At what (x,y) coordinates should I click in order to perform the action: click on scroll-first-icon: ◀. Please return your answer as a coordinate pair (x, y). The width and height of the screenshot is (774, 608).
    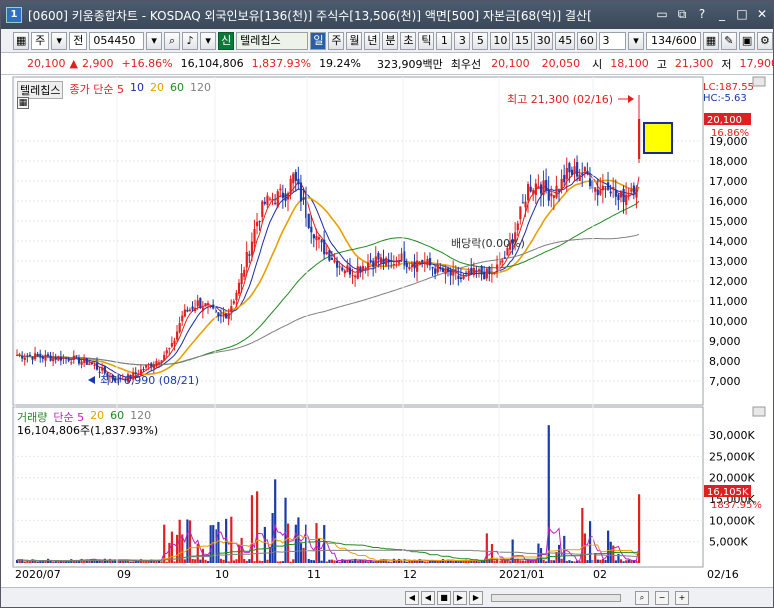
    Looking at the image, I should click on (412, 597).